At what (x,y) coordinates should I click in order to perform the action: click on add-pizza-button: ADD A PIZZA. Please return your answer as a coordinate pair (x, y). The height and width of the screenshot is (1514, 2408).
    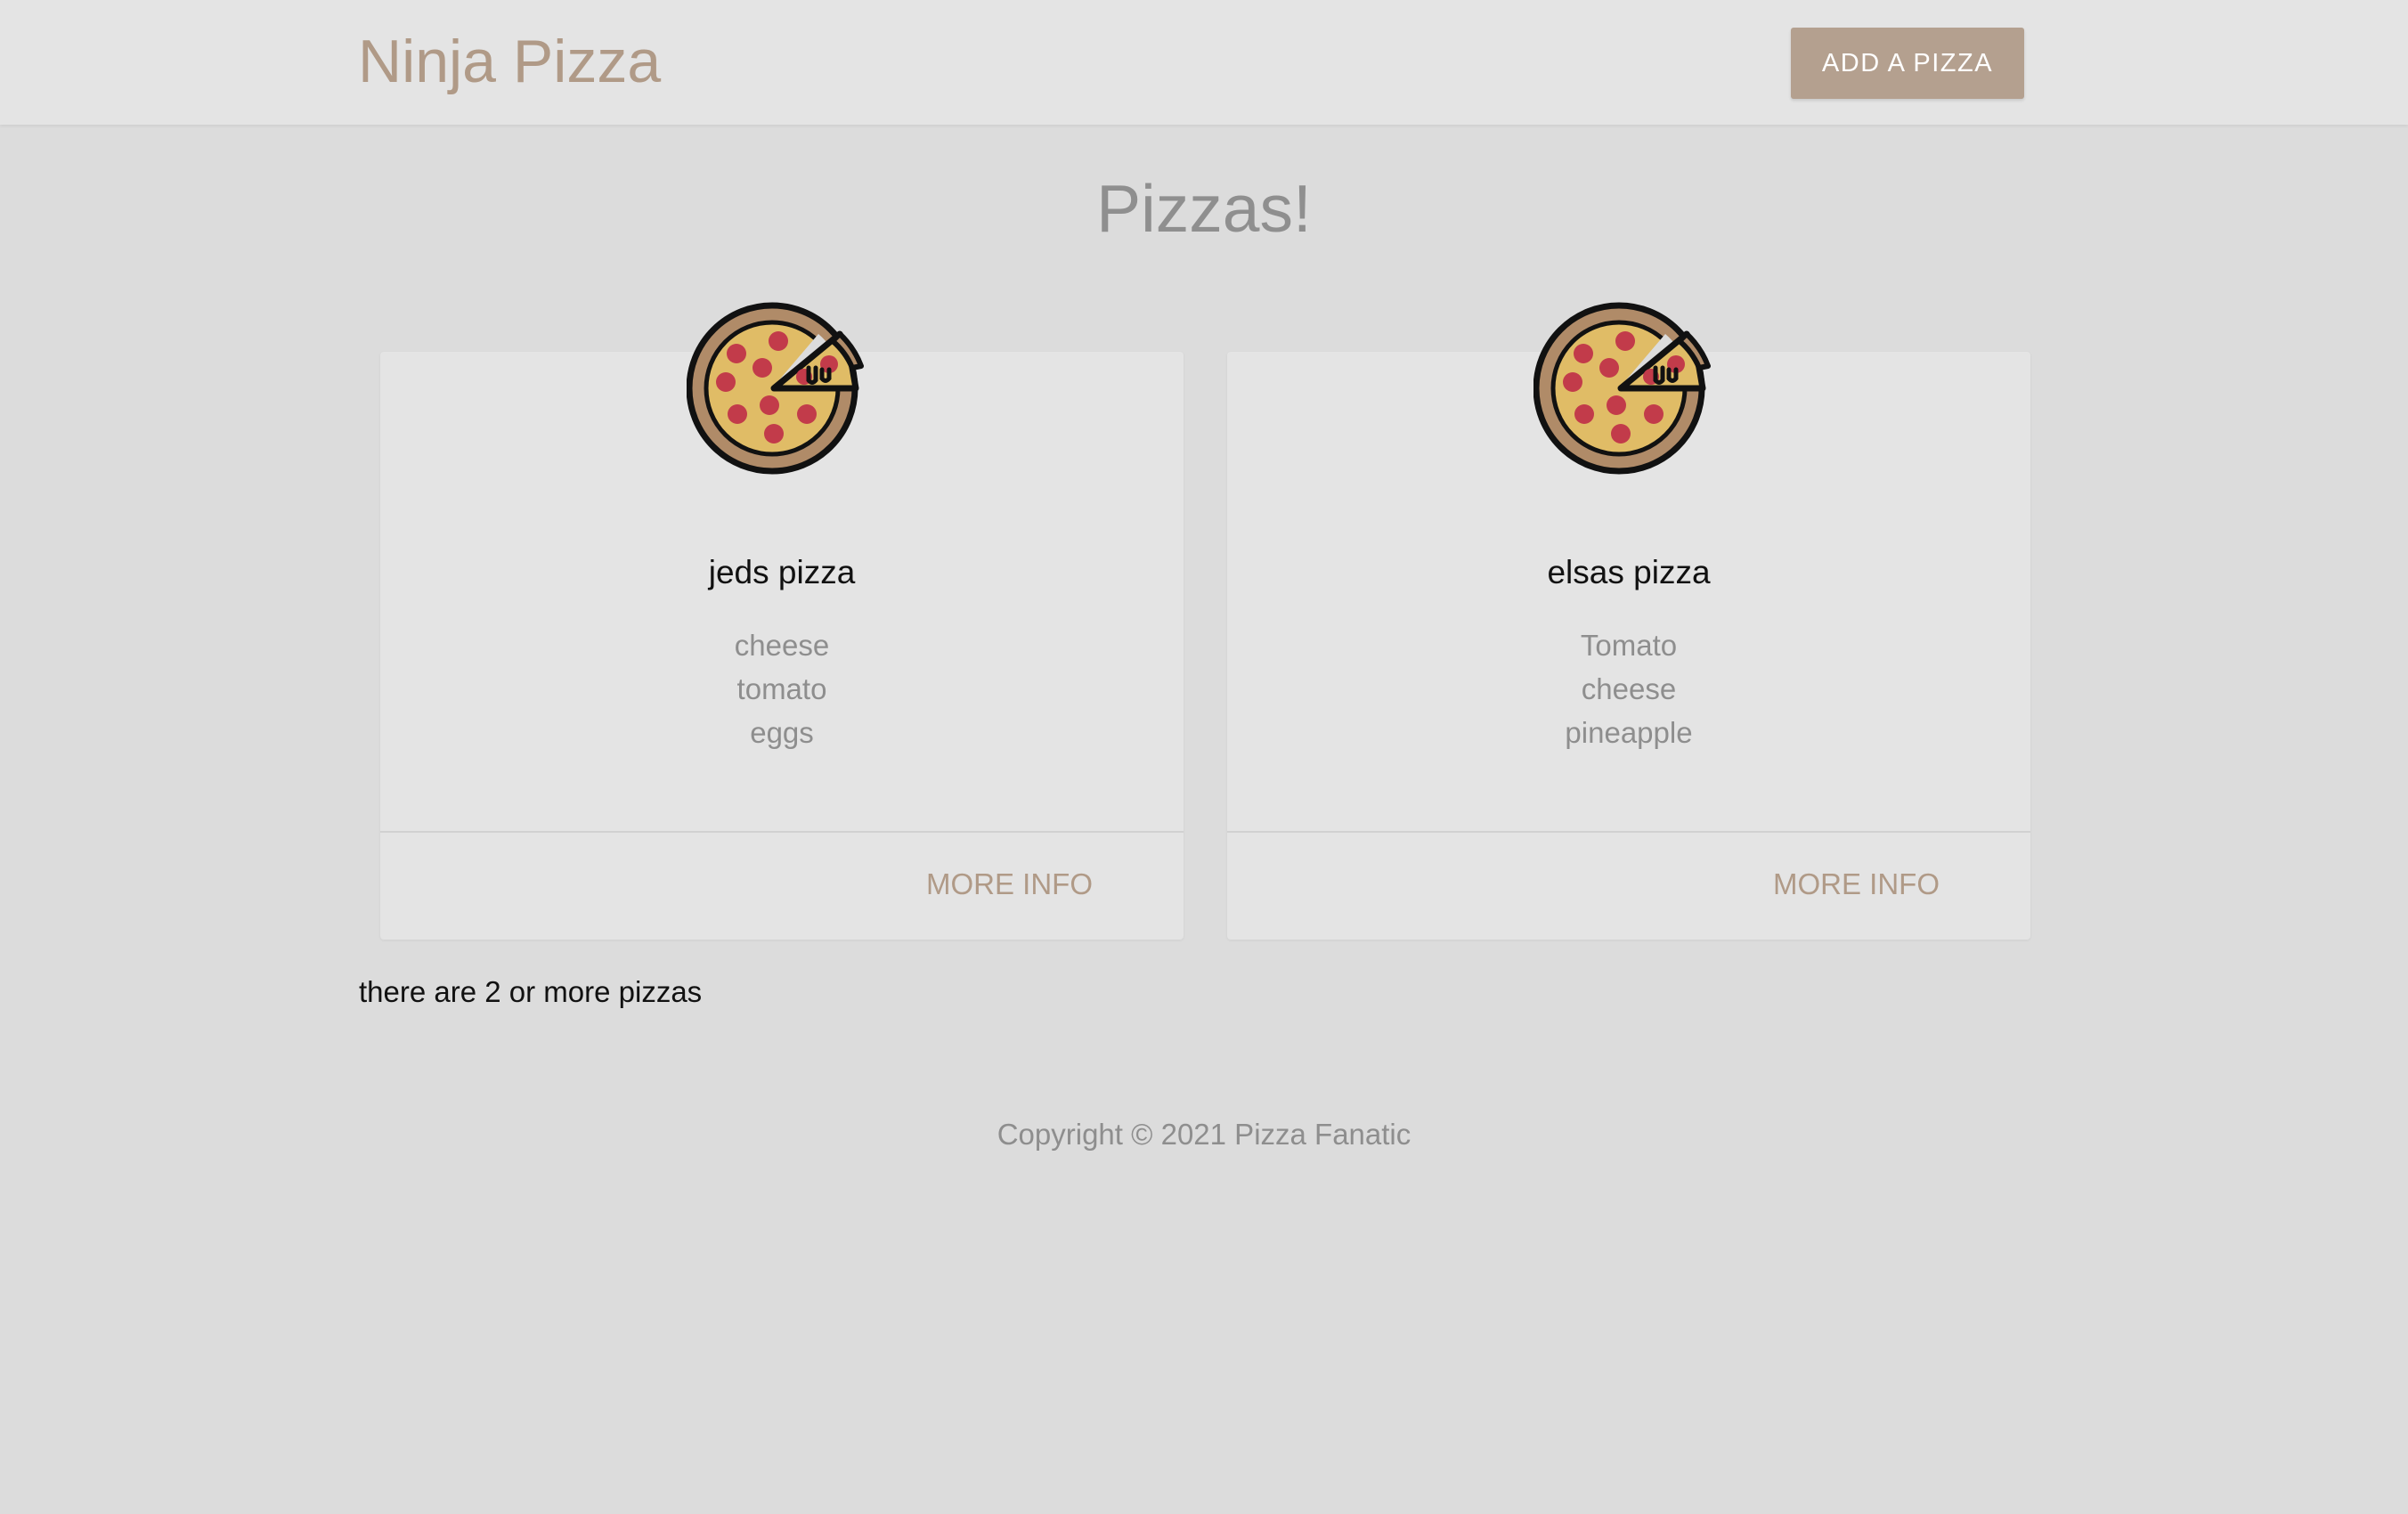
    Looking at the image, I should click on (1908, 63).